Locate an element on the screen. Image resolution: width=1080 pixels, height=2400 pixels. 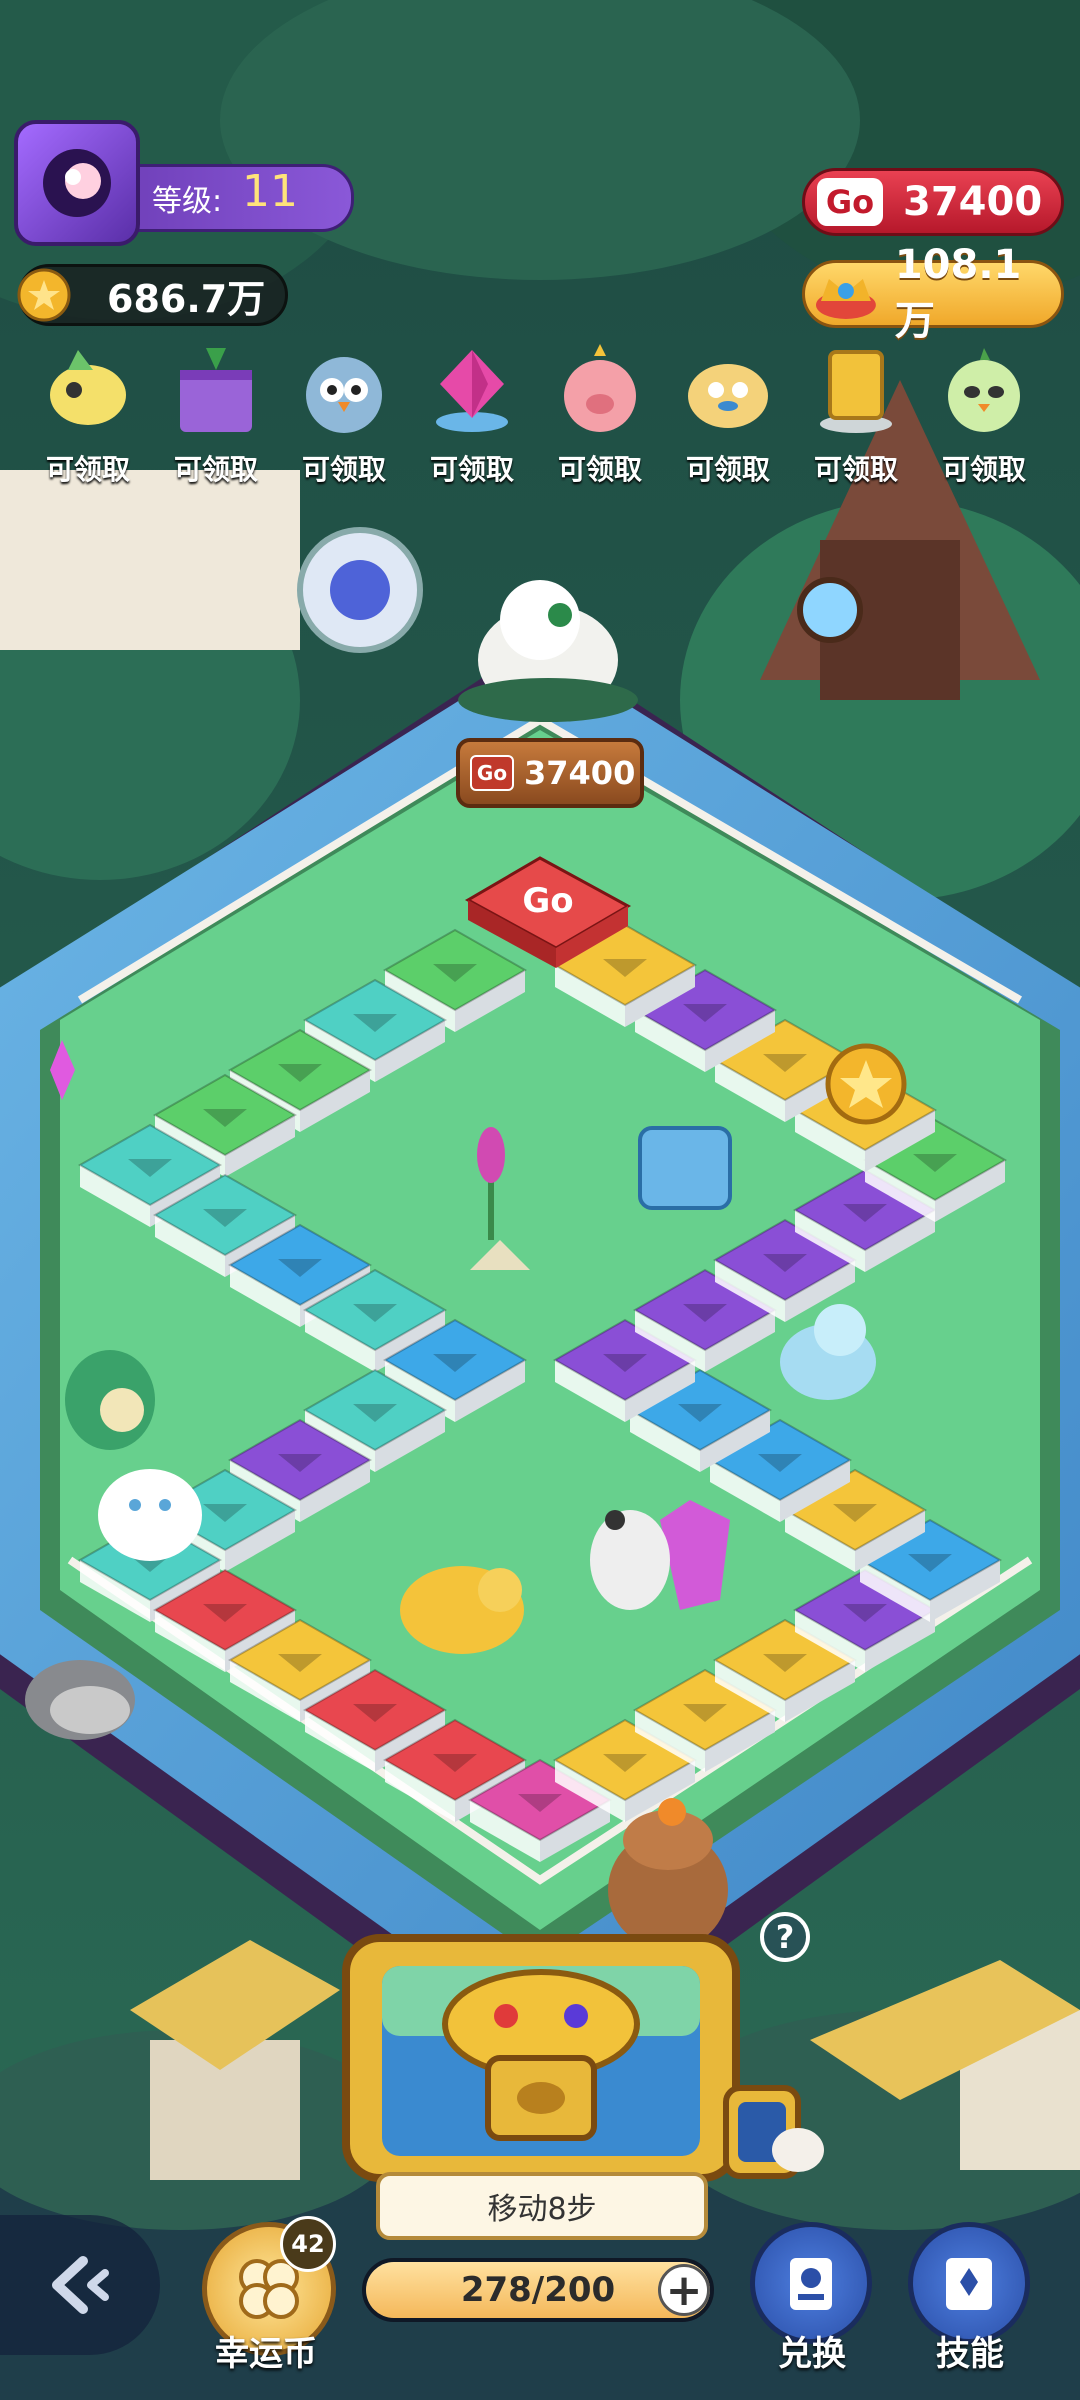
reward-item-8: 可领取 is located at coordinates (984, 415).